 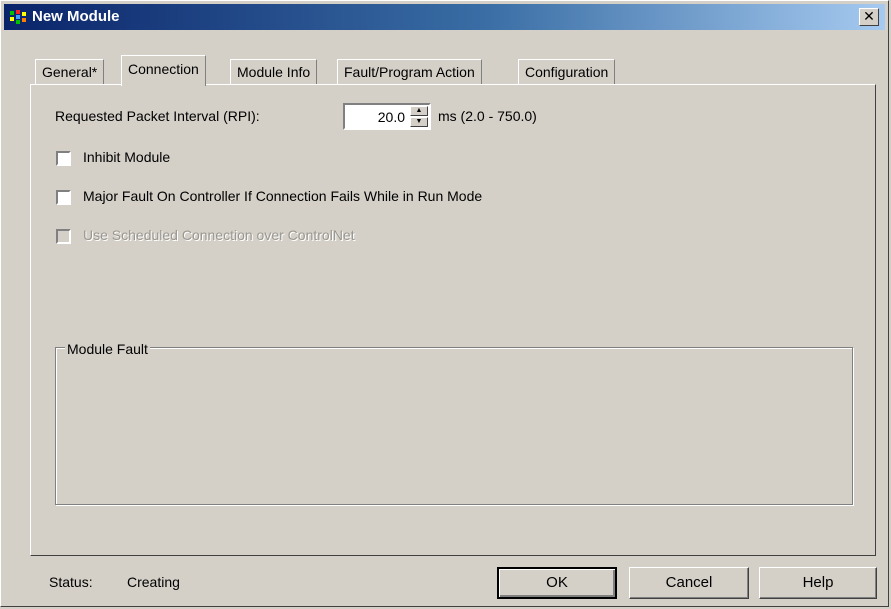 What do you see at coordinates (157, 116) in the screenshot?
I see `rpi-label: Requested Packet Interval (RPI):` at bounding box center [157, 116].